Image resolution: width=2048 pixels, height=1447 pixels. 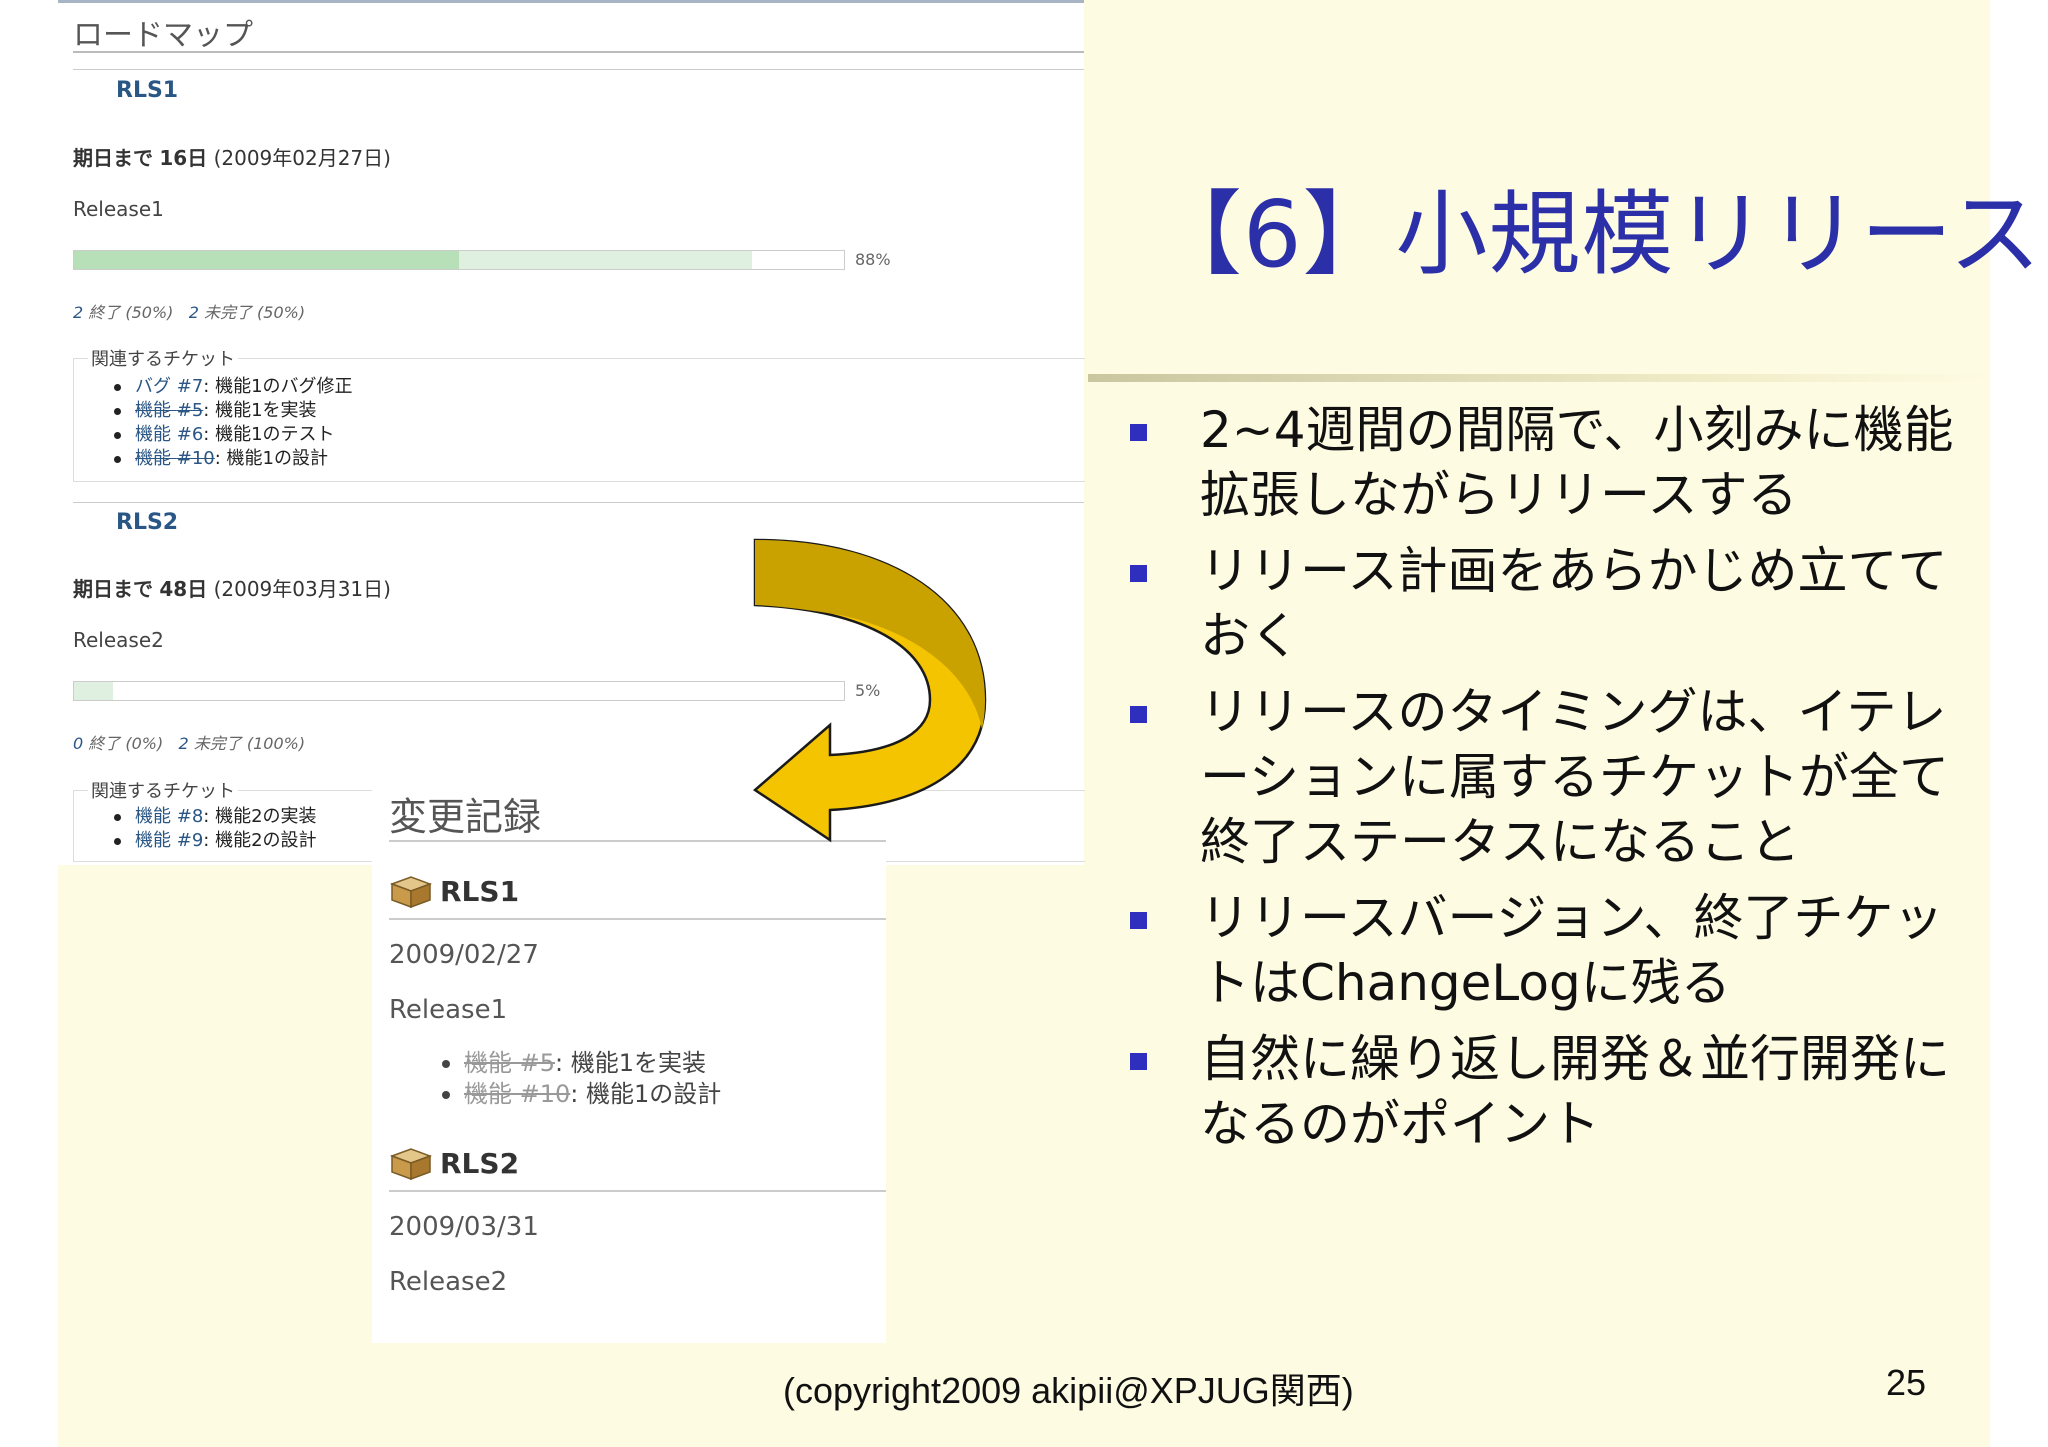 What do you see at coordinates (578, 52) in the screenshot?
I see `heading-divider` at bounding box center [578, 52].